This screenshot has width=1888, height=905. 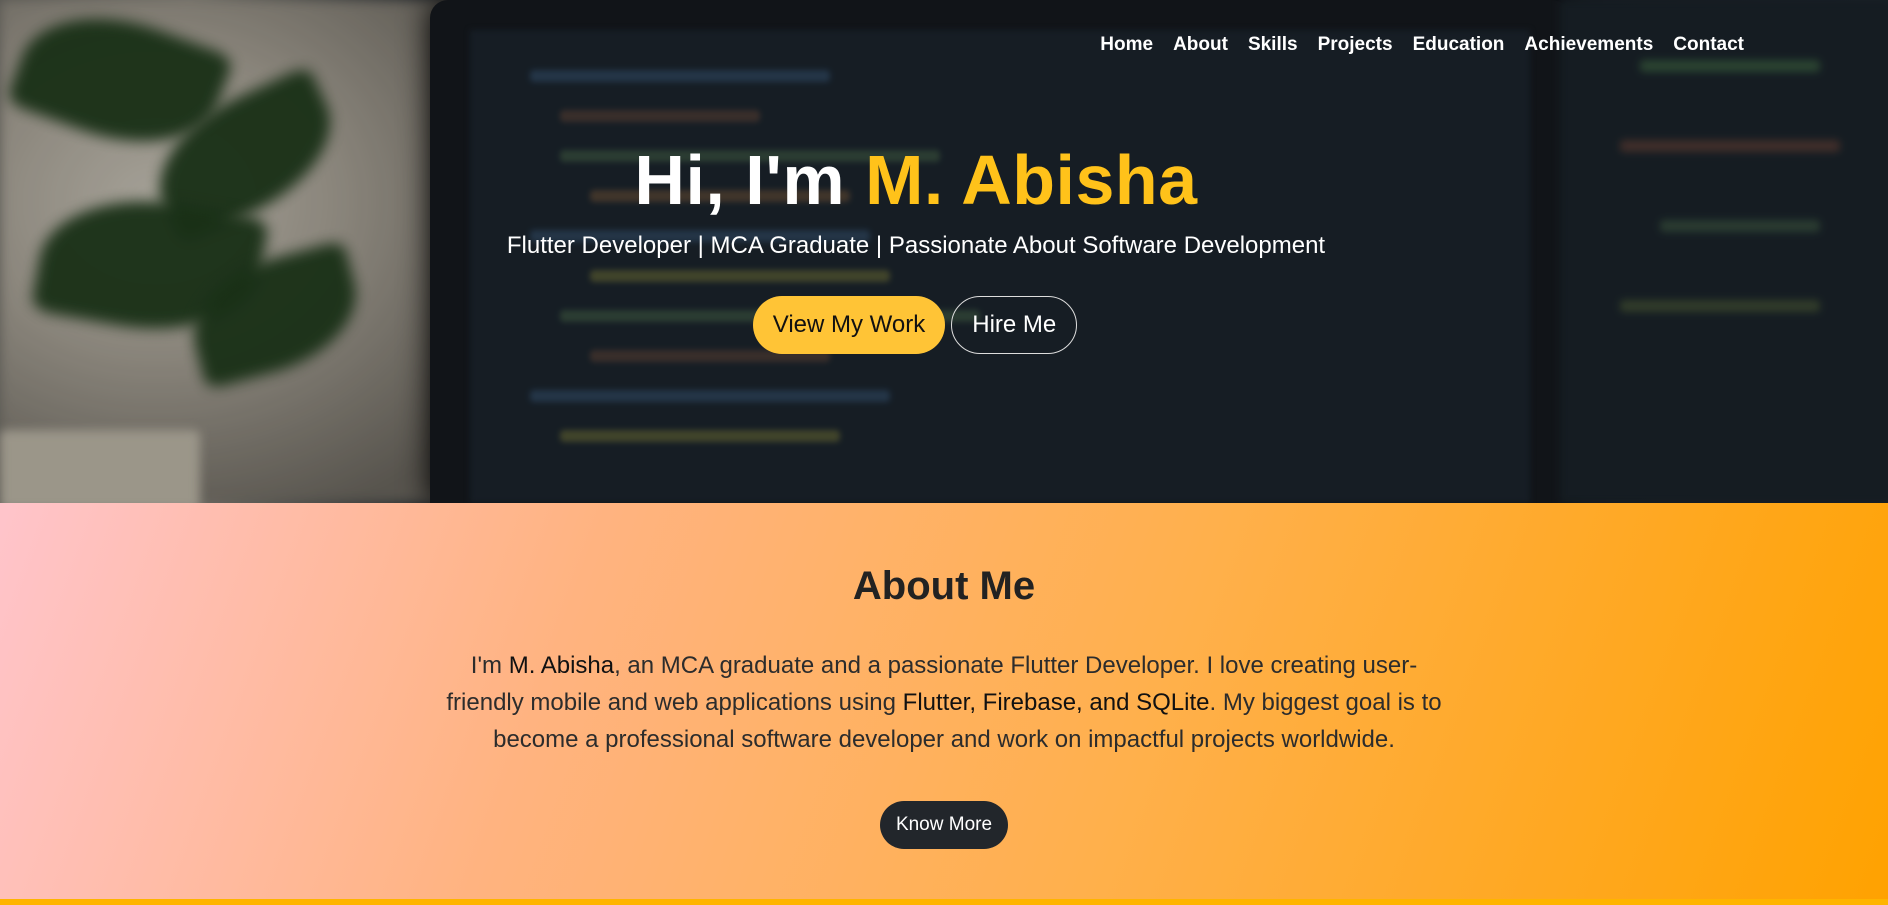 I want to click on nav-contact: Contact, so click(x=1708, y=45).